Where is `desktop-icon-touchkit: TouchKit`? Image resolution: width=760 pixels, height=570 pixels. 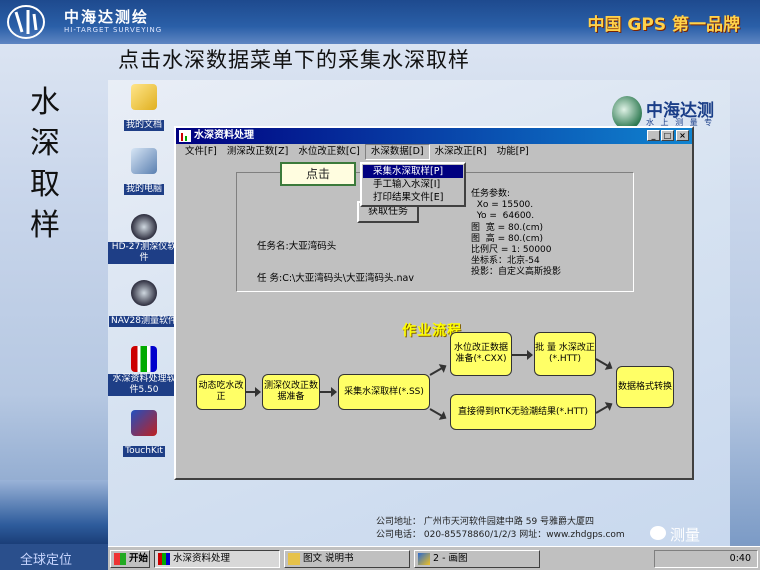
desktop-icon-touchkit: TouchKit is located at coordinates (144, 433).